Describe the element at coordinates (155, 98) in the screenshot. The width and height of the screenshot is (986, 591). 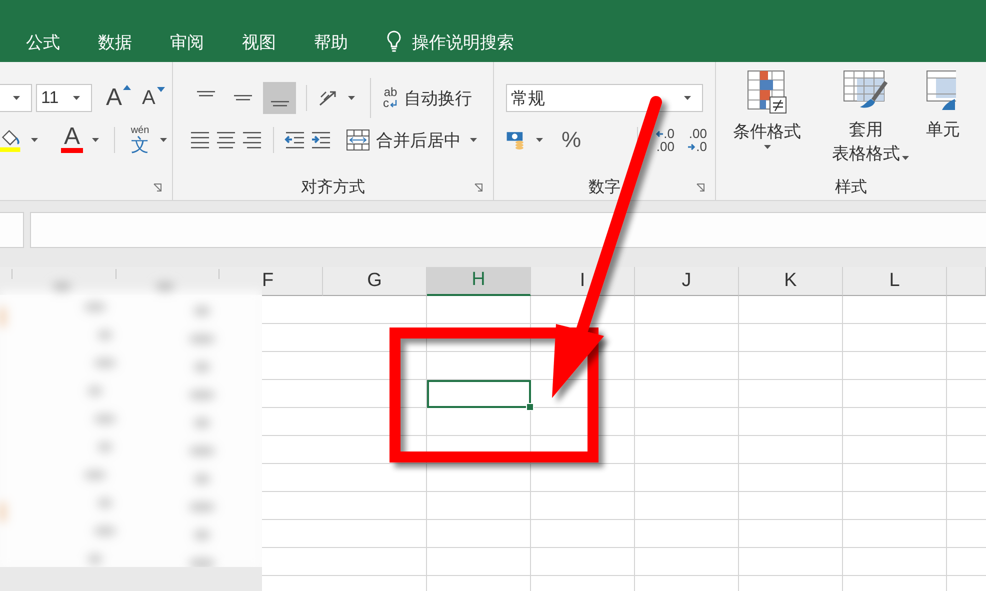
I see `decrease-font-size-button: A` at that location.